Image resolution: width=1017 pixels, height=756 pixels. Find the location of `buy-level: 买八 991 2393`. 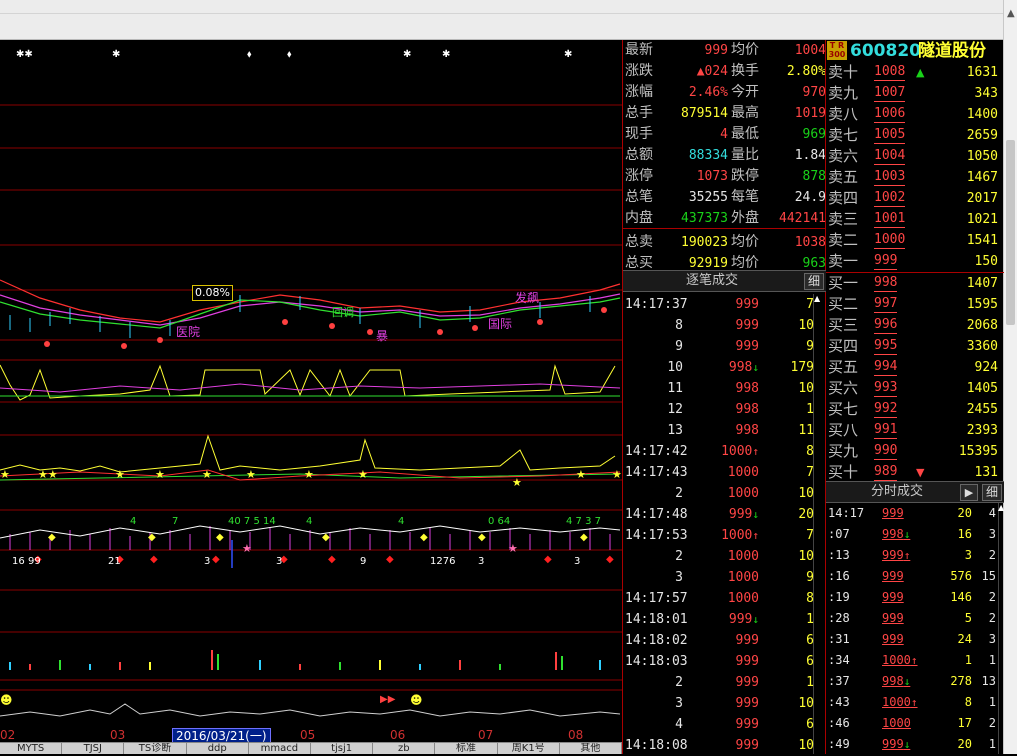

buy-level: 买八 991 2393 is located at coordinates (915, 430).